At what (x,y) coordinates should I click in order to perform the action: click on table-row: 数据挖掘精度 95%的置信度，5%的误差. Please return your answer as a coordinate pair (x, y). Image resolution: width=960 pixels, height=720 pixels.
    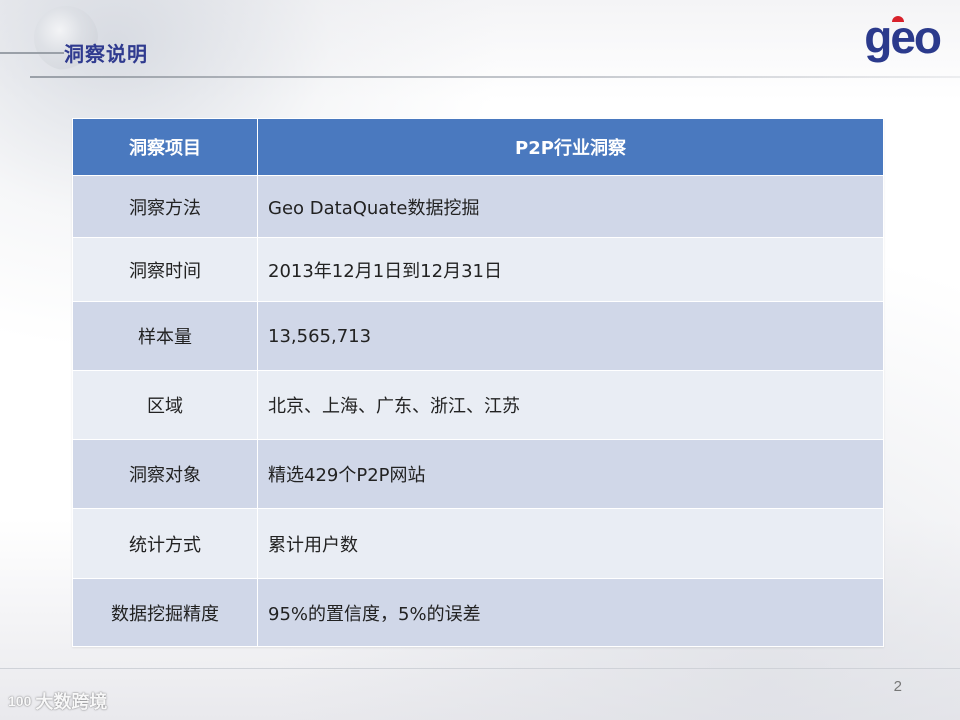
    Looking at the image, I should click on (478, 612).